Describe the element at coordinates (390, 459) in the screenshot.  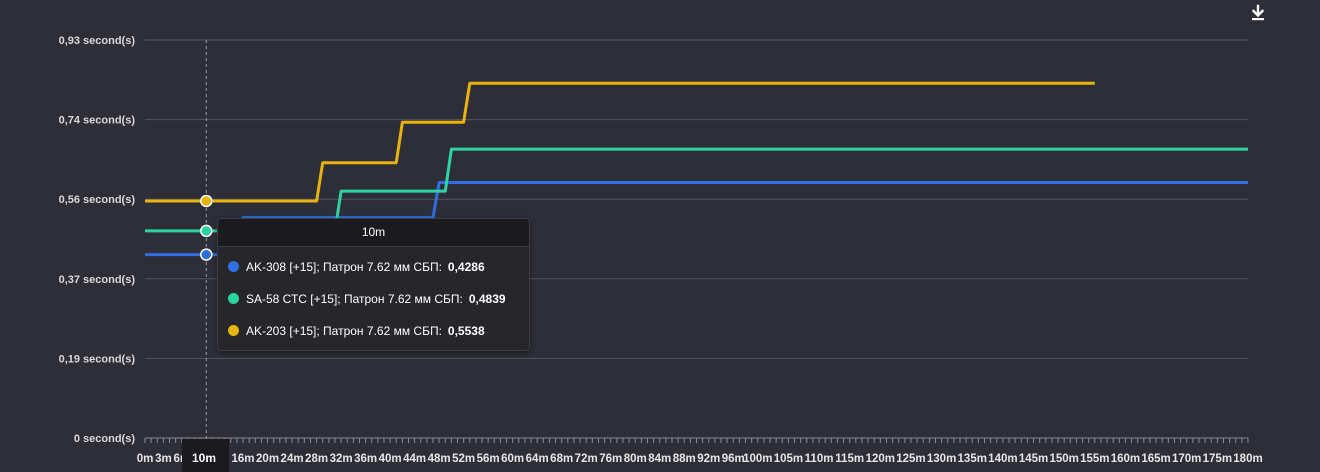
I see `x-tick-label: 40m` at that location.